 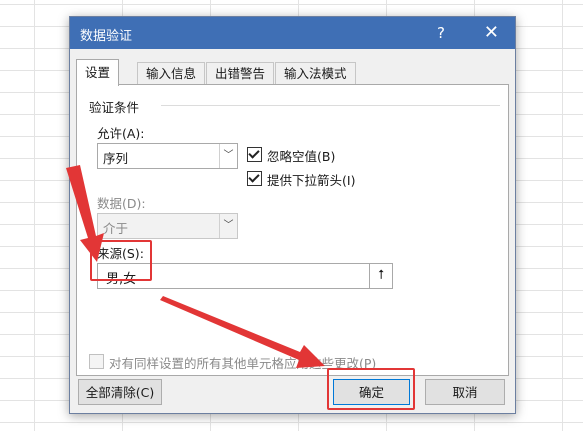 I want to click on dropdown-arrow-label: 提供下拉箭头(I), so click(x=311, y=179).